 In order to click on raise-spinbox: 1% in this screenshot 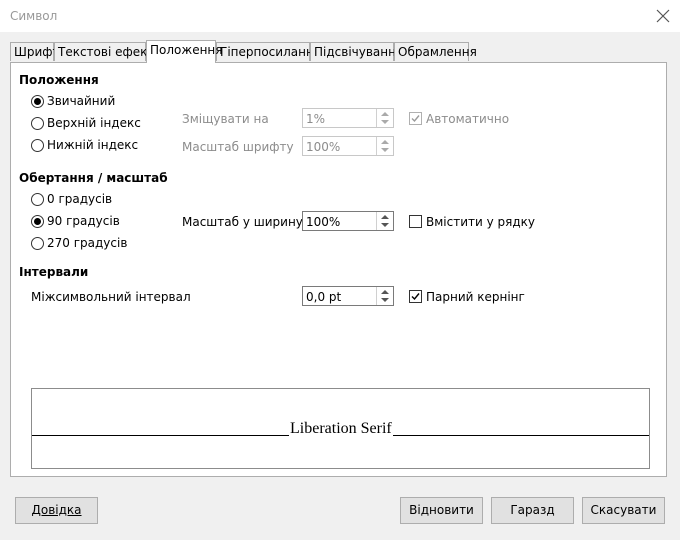, I will do `click(348, 118)`.